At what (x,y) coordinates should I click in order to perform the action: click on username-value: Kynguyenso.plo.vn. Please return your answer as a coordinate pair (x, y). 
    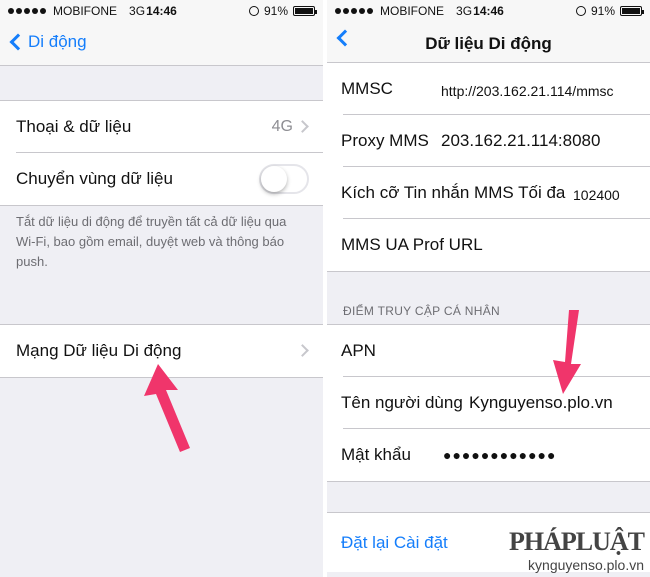
    Looking at the image, I should click on (541, 403).